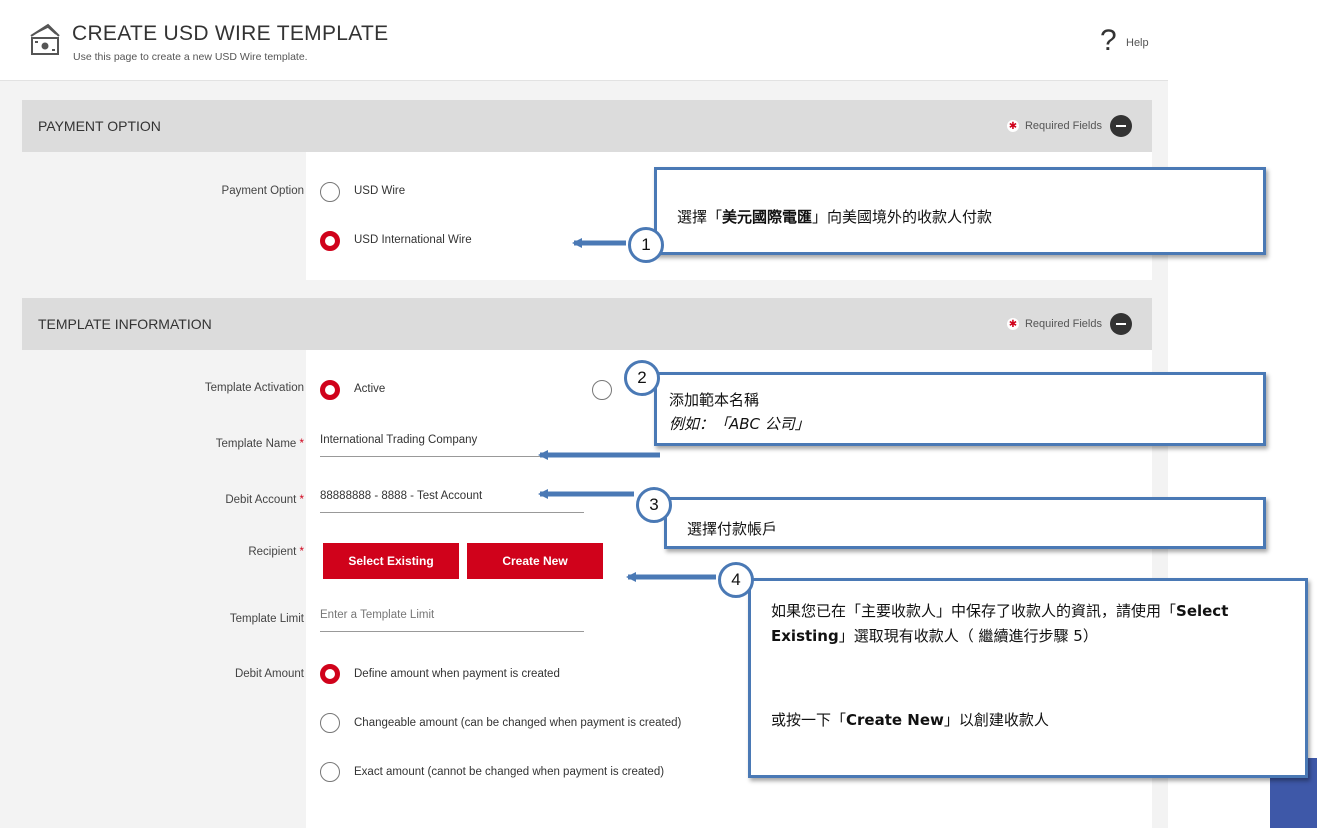  I want to click on callout-box-2: 添加範本名稱 例如：「ABC 公司」, so click(960, 409).